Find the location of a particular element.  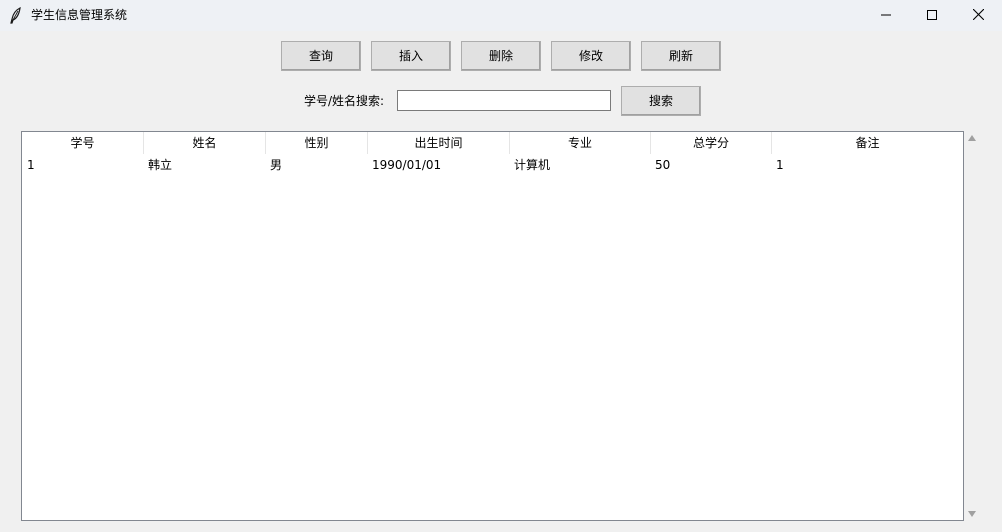

table-header: 学号 姓名 性别 出生时间 专业 总学分 备注 is located at coordinates (492, 143).